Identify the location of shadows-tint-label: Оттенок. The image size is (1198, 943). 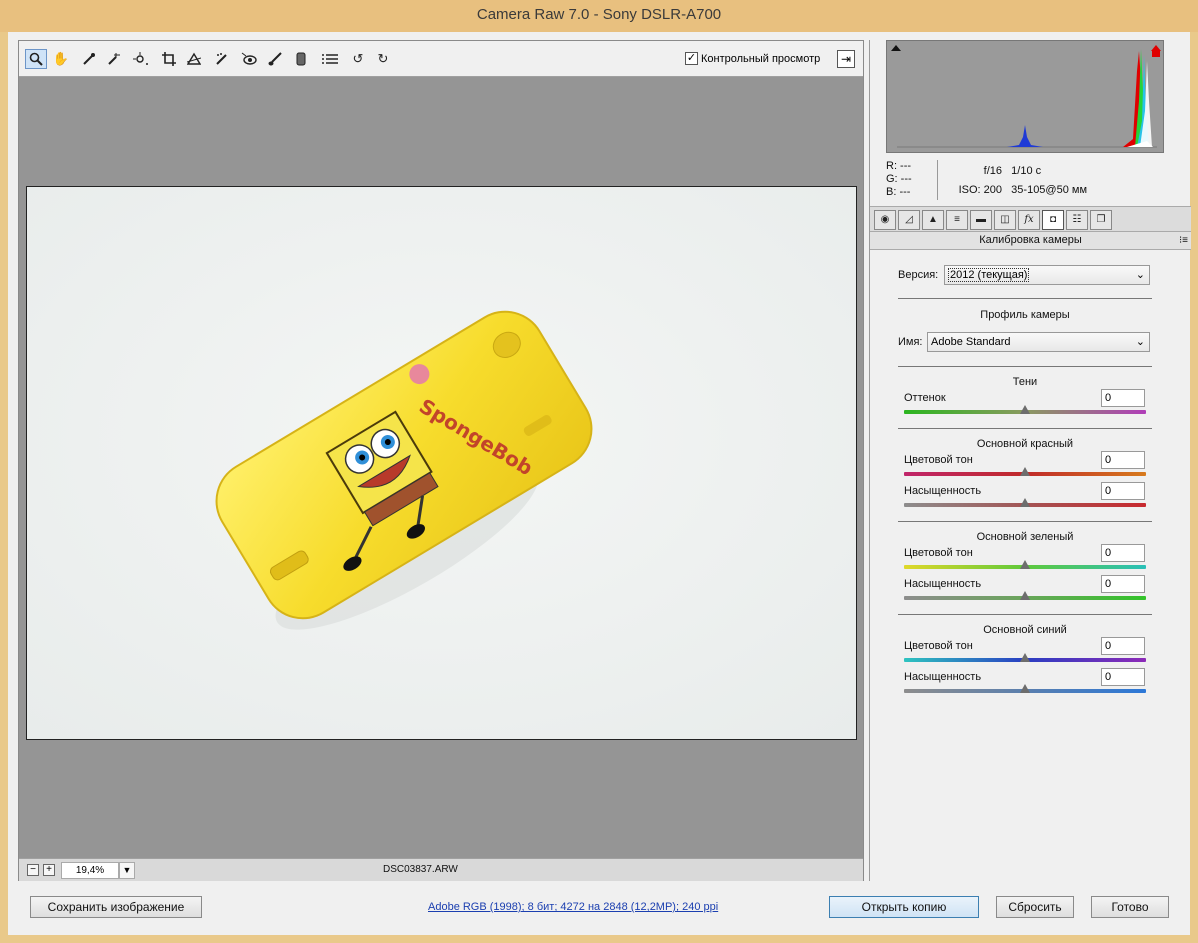
(925, 398).